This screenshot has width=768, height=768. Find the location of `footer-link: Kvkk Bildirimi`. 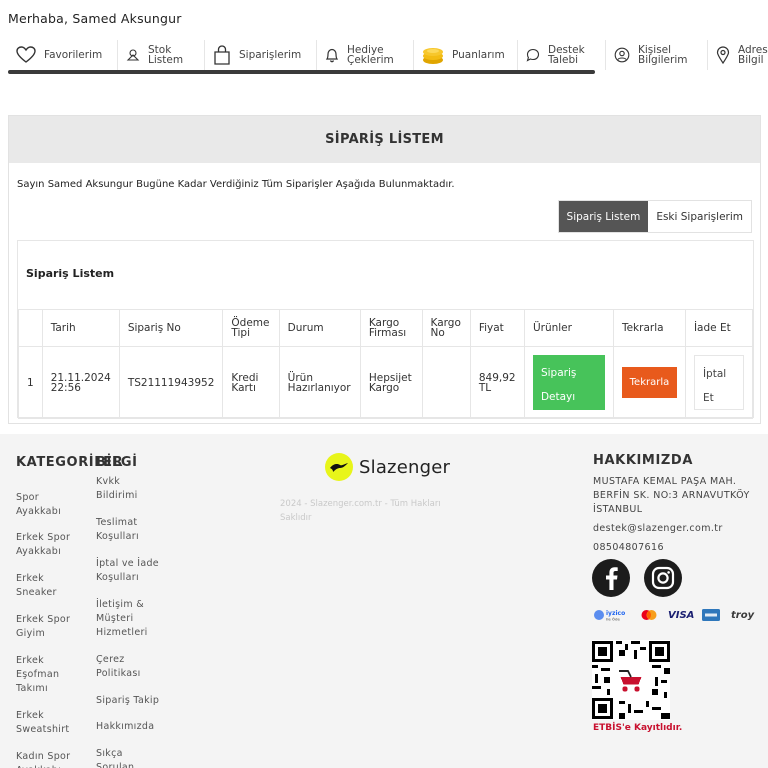

footer-link: Kvkk Bildirimi is located at coordinates (126, 489).